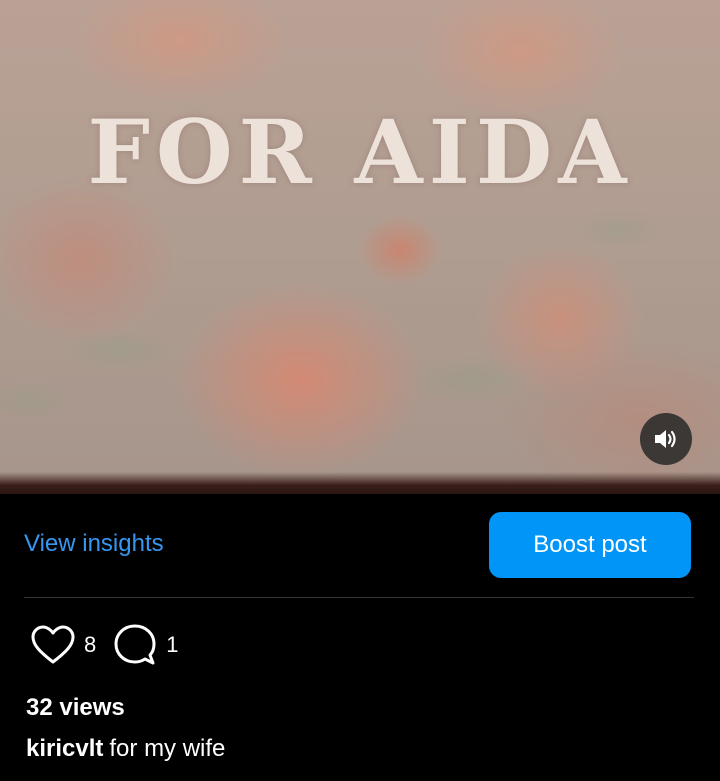  What do you see at coordinates (172, 644) in the screenshot?
I see `comment-count: 1` at bounding box center [172, 644].